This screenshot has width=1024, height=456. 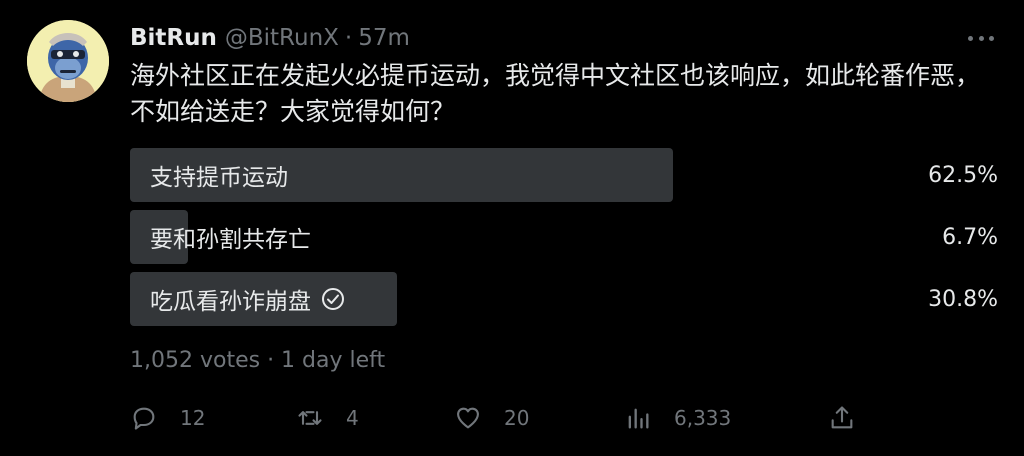 I want to click on poll-option-label: 支持提币运动, so click(x=219, y=178).